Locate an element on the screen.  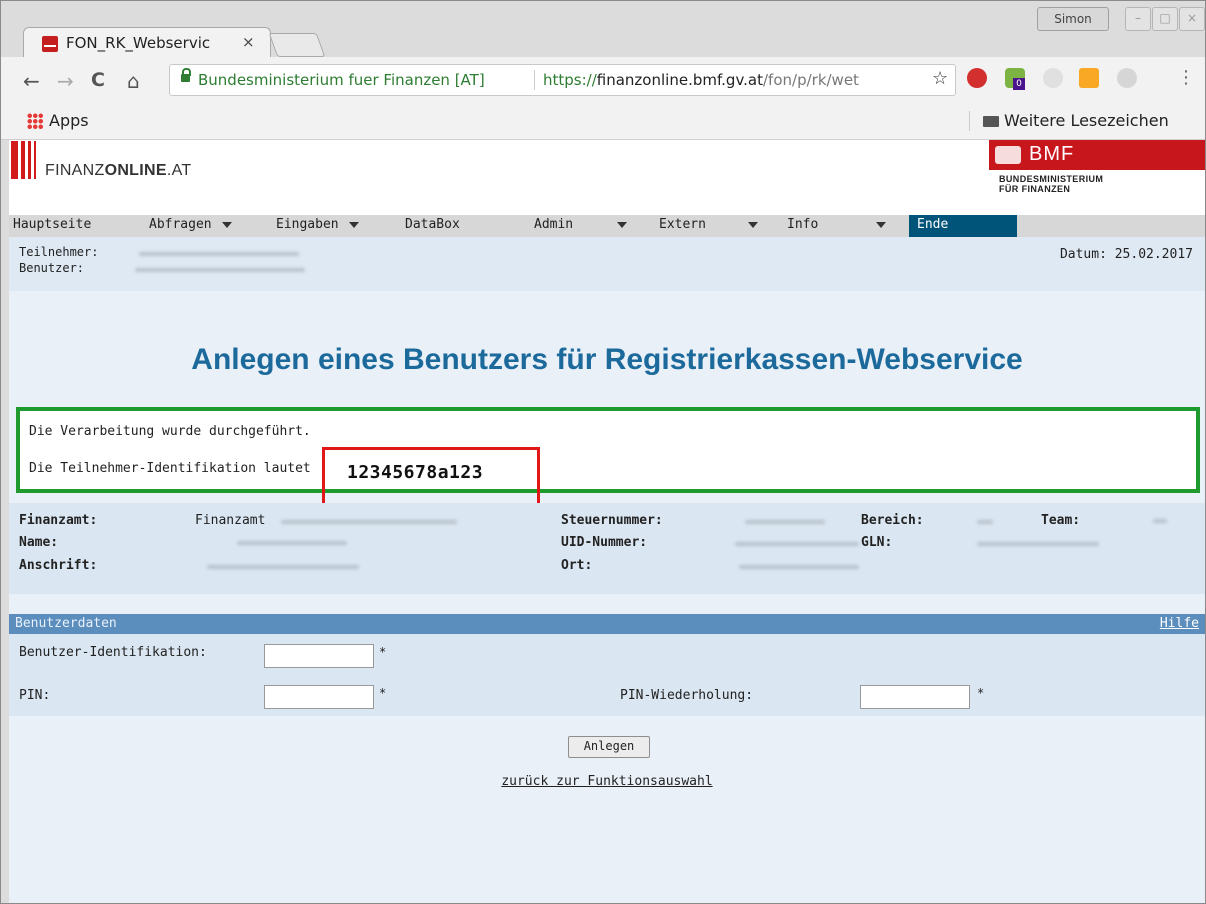
gln-label: GLN: is located at coordinates (877, 542).